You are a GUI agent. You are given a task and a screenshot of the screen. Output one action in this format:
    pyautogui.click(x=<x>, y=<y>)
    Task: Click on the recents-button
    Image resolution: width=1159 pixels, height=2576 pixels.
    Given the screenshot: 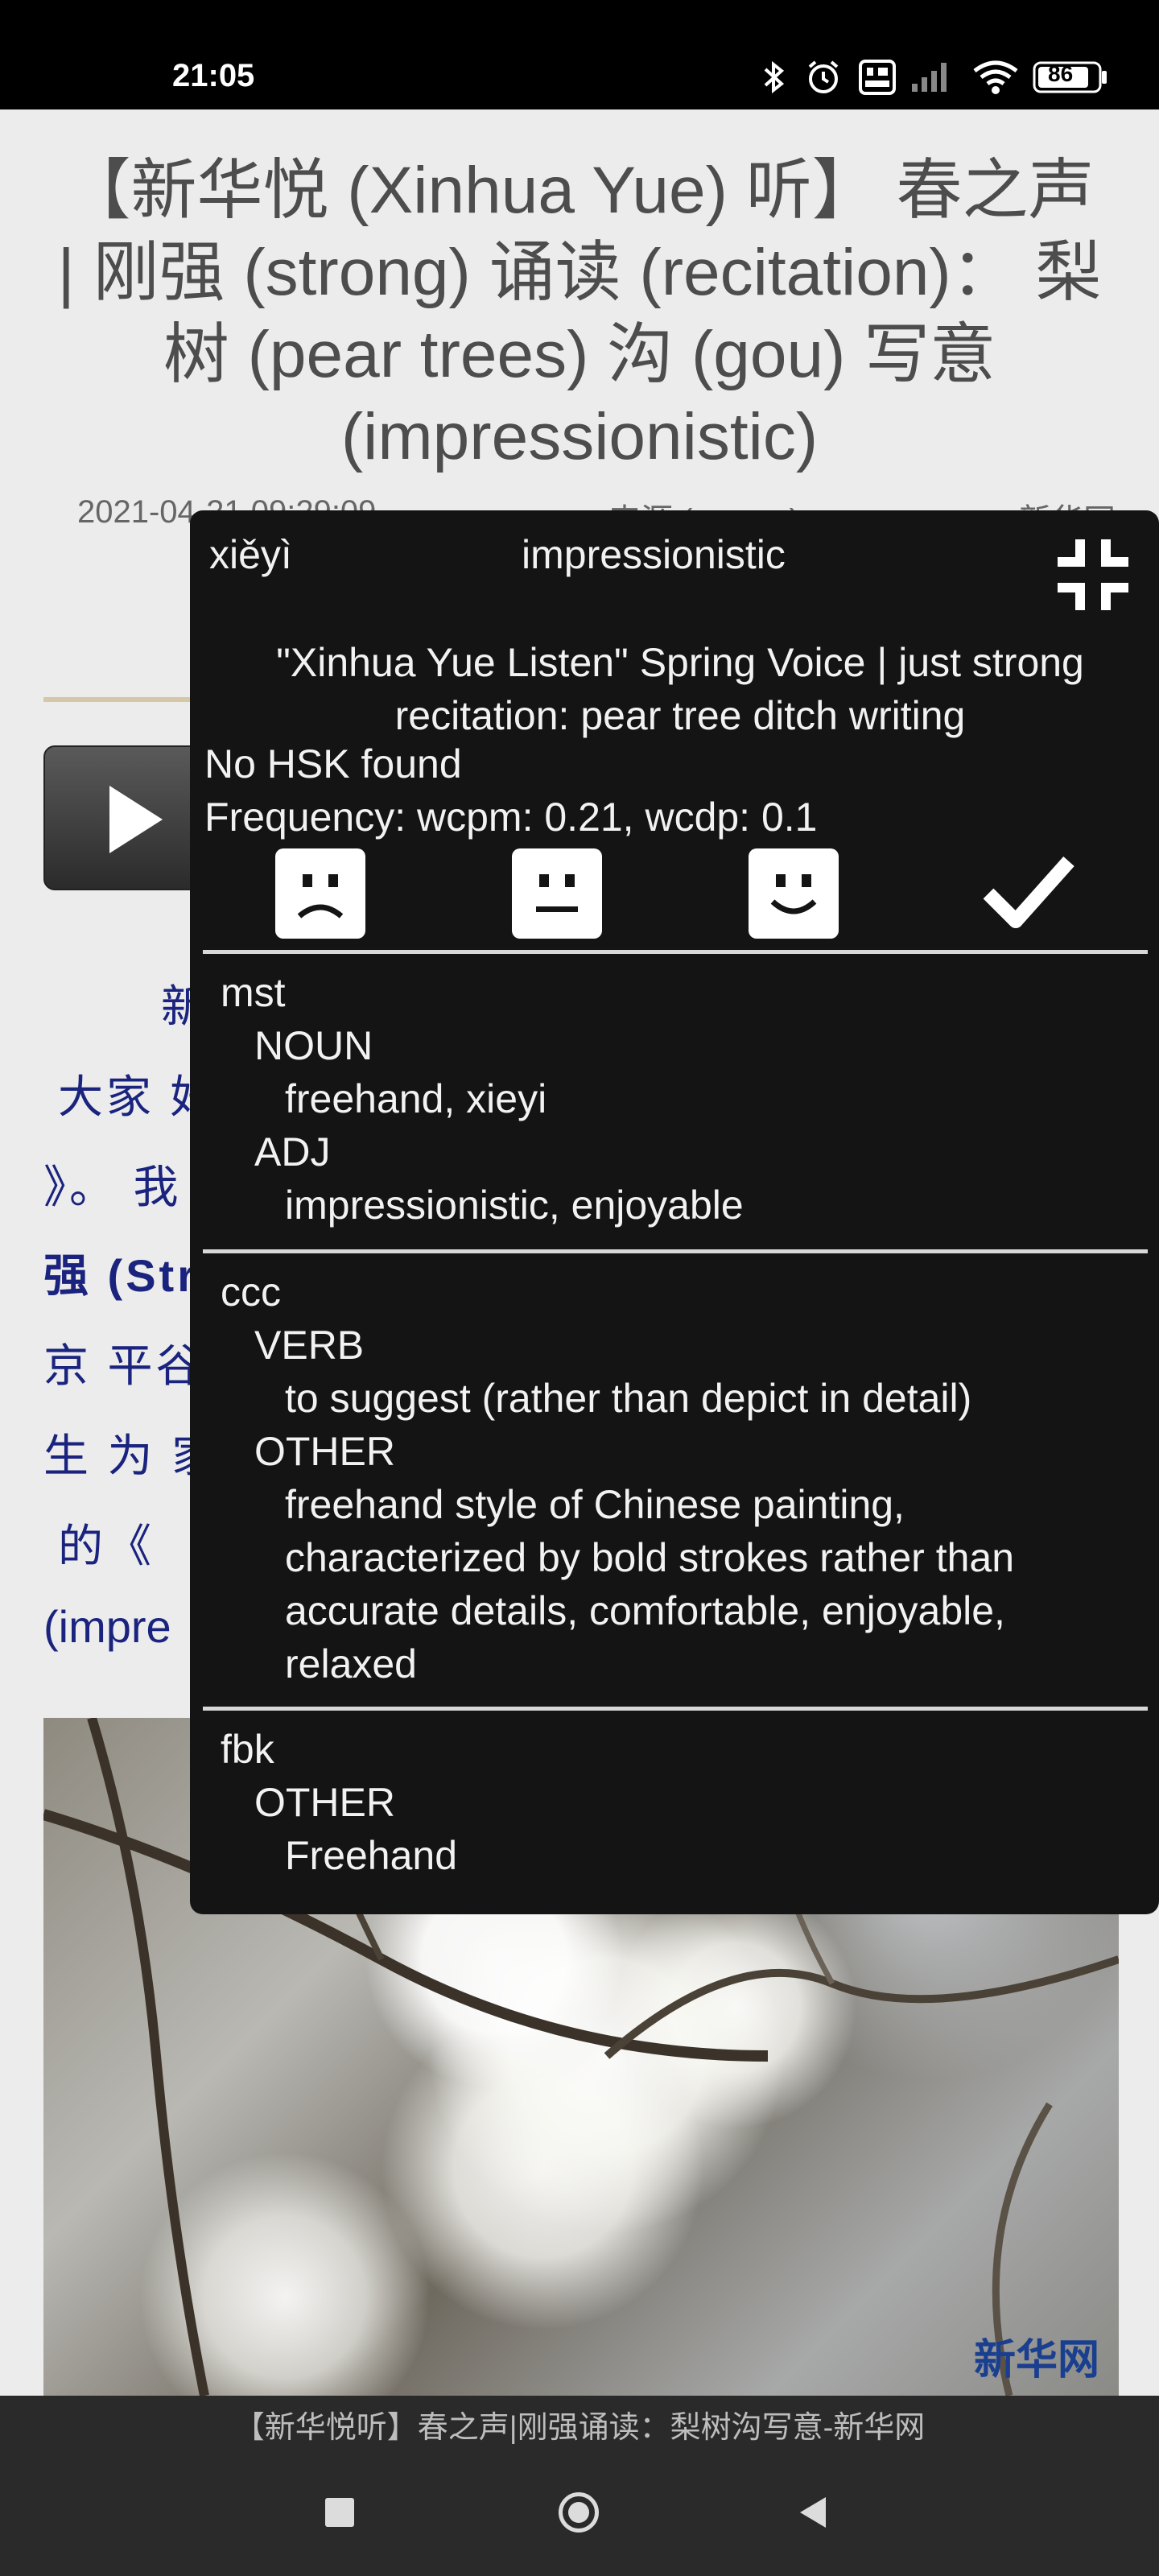 What is the action you would take?
    pyautogui.click(x=339, y=2512)
    